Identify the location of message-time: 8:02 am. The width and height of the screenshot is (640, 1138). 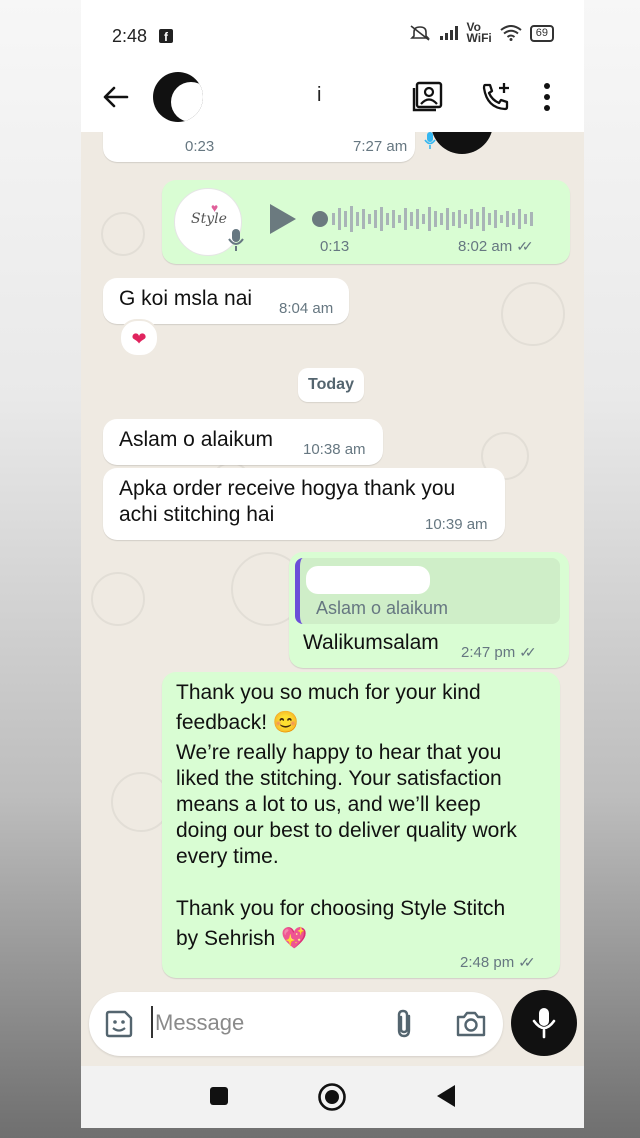
(485, 246).